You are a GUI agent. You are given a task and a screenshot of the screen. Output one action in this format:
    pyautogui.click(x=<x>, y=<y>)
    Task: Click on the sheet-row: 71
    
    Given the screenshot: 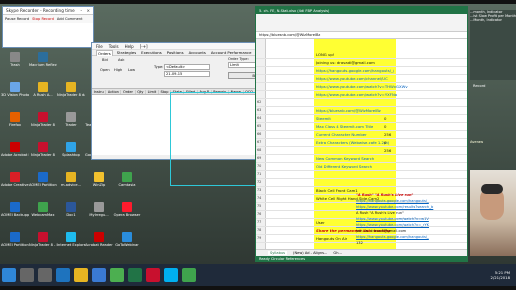 What is the action you would take?
    pyautogui.click(x=361, y=175)
    